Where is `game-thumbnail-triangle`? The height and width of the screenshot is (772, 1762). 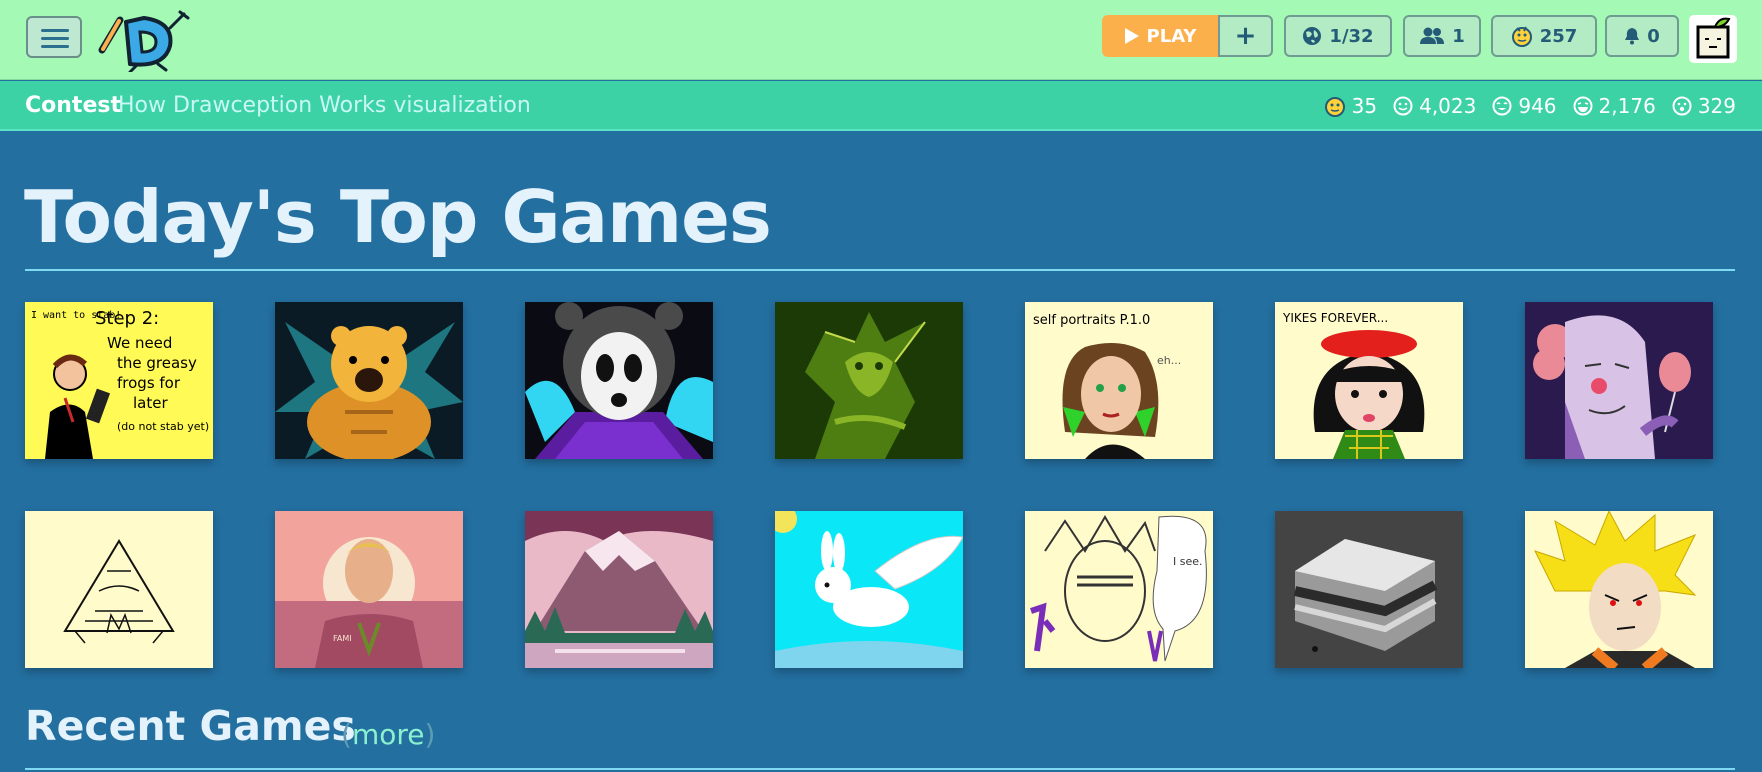
game-thumbnail-triangle is located at coordinates (119, 589).